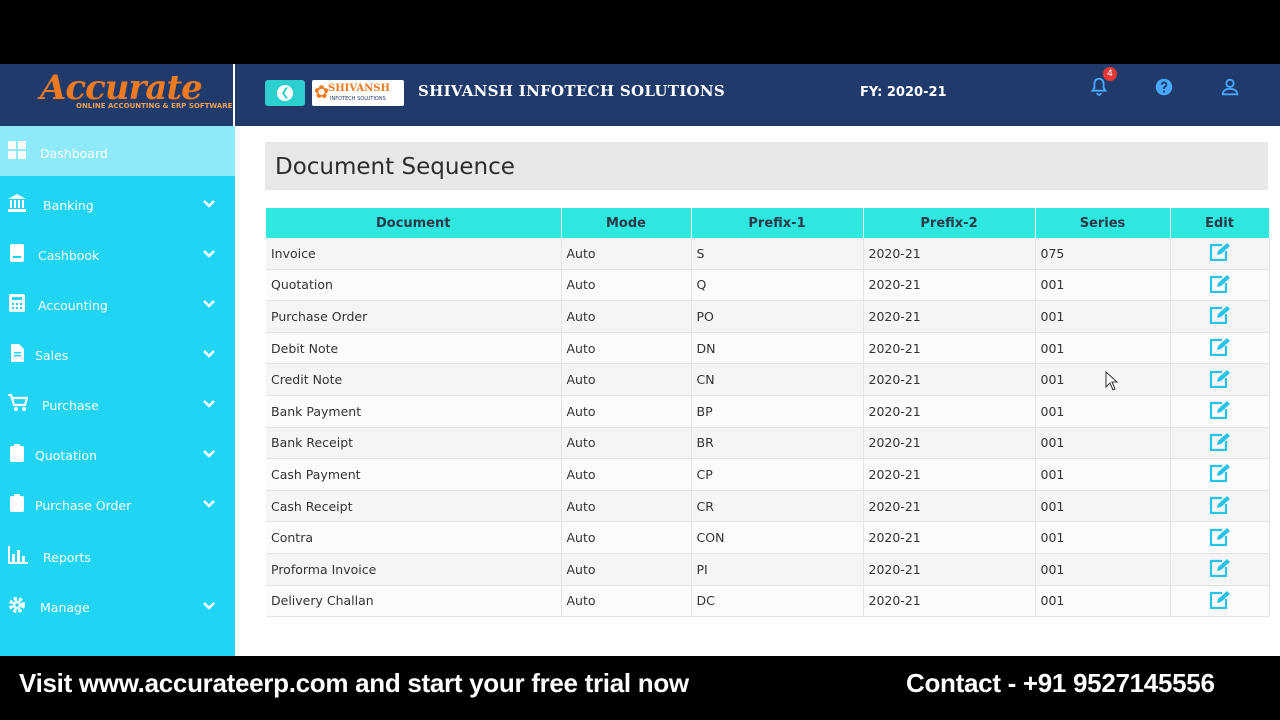 The image size is (1280, 720). What do you see at coordinates (117, 204) in the screenshot?
I see `sidebar-item-banking: Banking` at bounding box center [117, 204].